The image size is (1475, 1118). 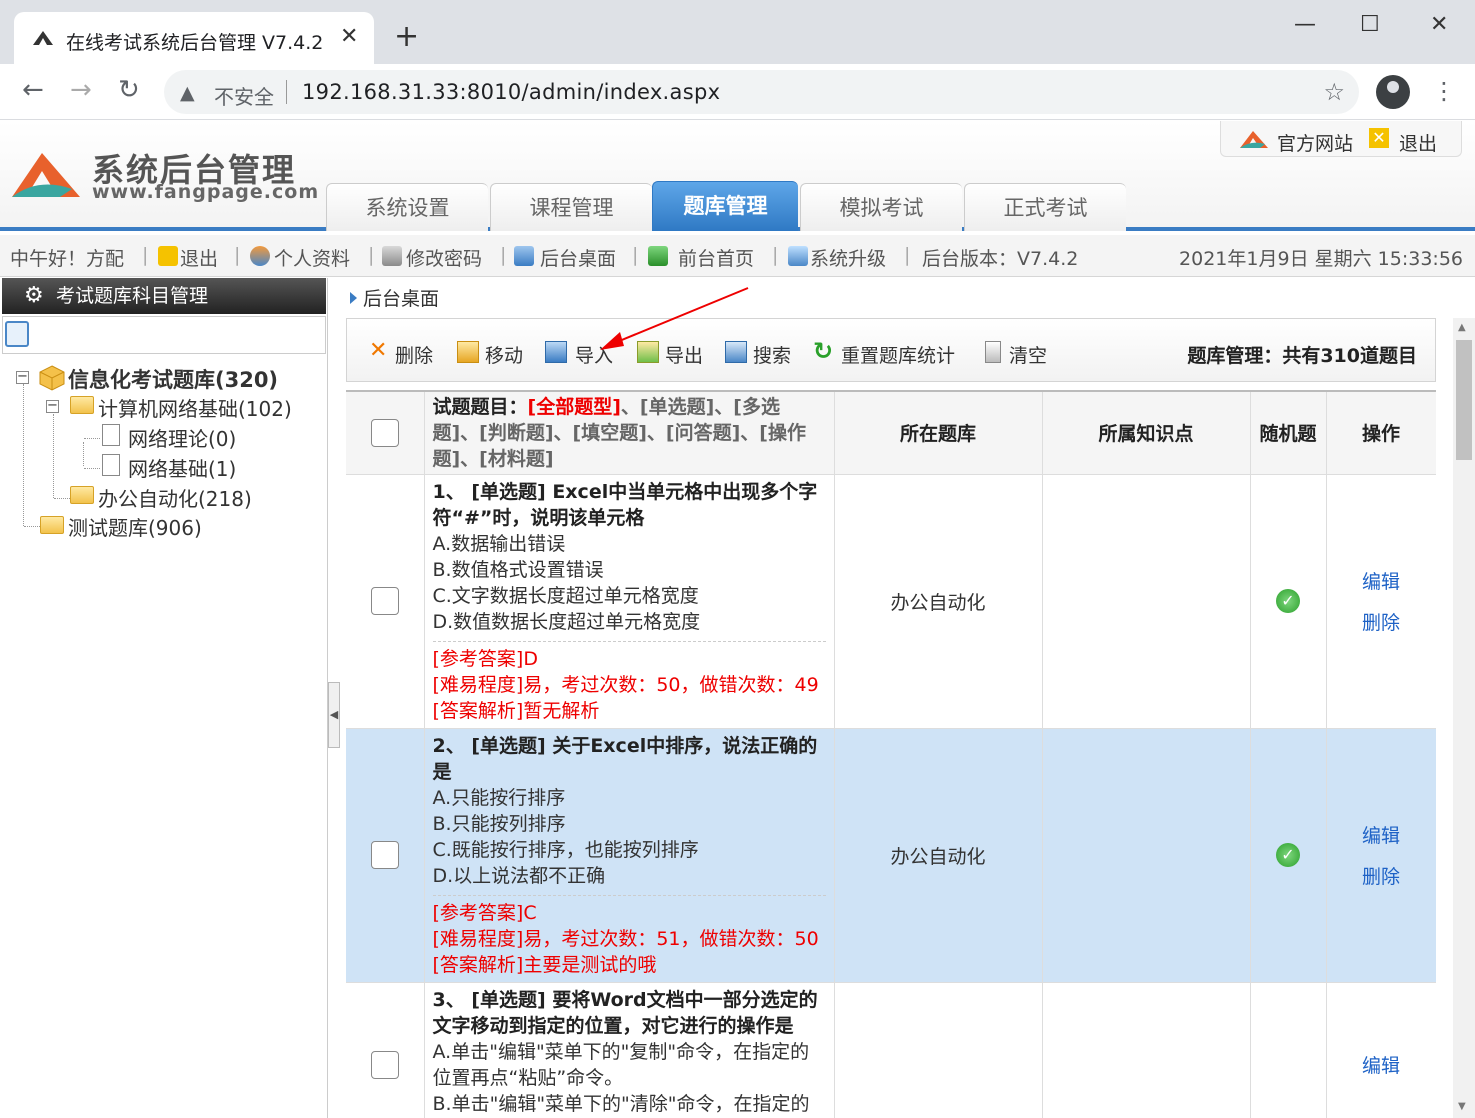 I want to click on tree-node-network-basics: 网络基础(1), so click(x=182, y=467).